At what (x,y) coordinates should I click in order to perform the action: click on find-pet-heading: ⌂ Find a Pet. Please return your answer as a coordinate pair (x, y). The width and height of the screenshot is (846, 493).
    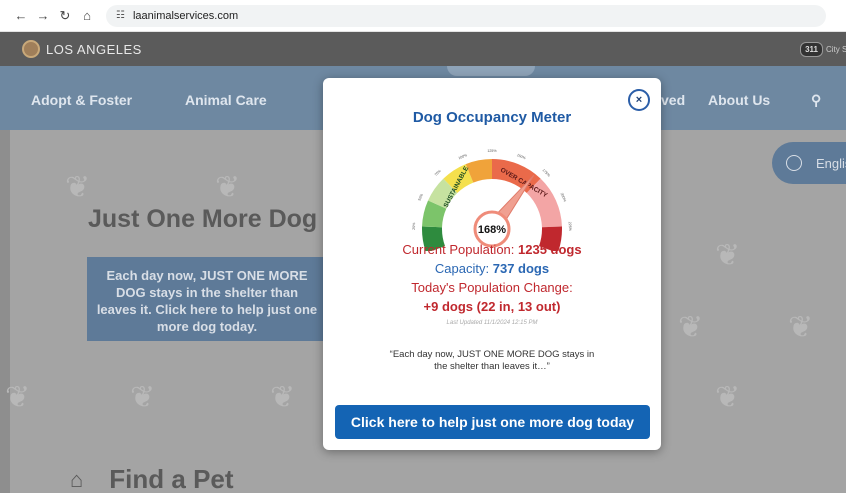
    Looking at the image, I should click on (152, 478).